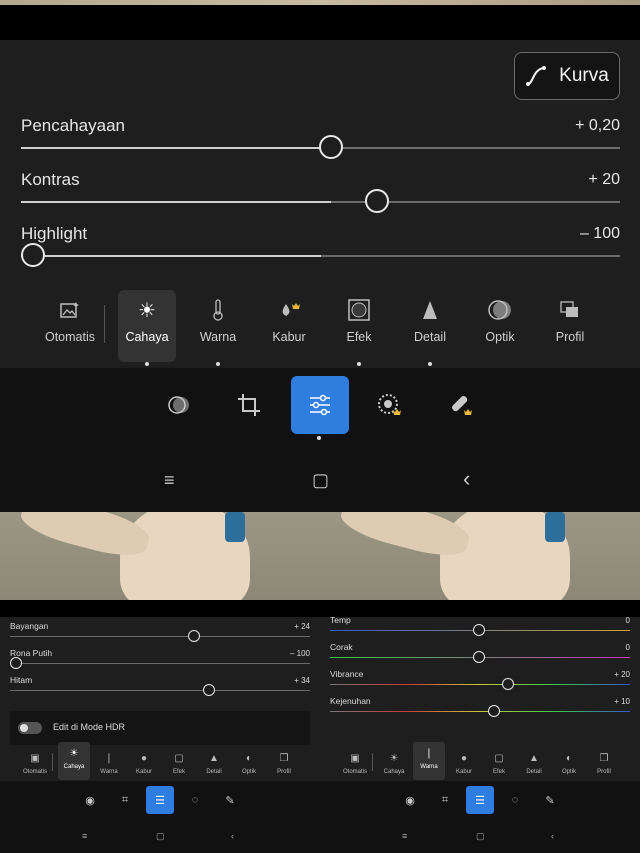 This screenshot has width=640, height=853. What do you see at coordinates (479, 630) in the screenshot?
I see `temp-slider-handle` at bounding box center [479, 630].